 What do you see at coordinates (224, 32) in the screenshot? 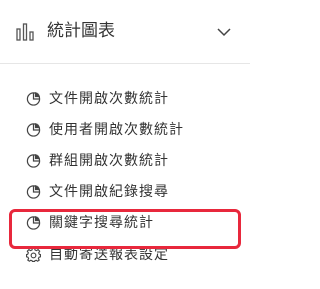
I see `chevron-down-icon` at bounding box center [224, 32].